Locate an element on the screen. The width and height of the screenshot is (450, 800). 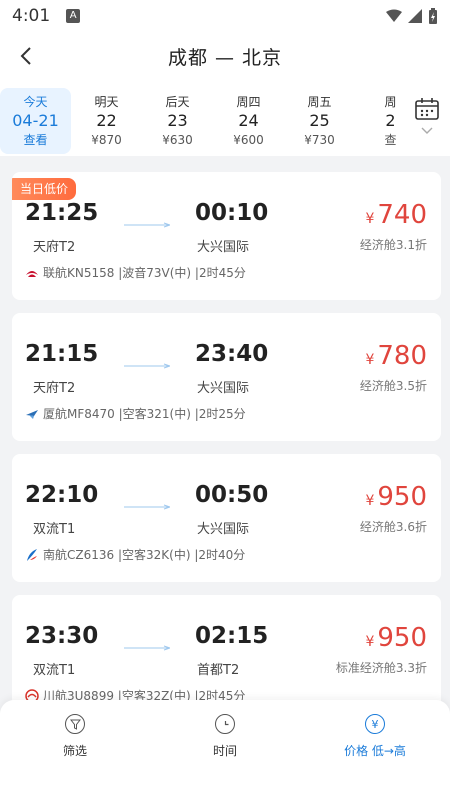
page-title: 成都 — 北京 is located at coordinates (225, 57).